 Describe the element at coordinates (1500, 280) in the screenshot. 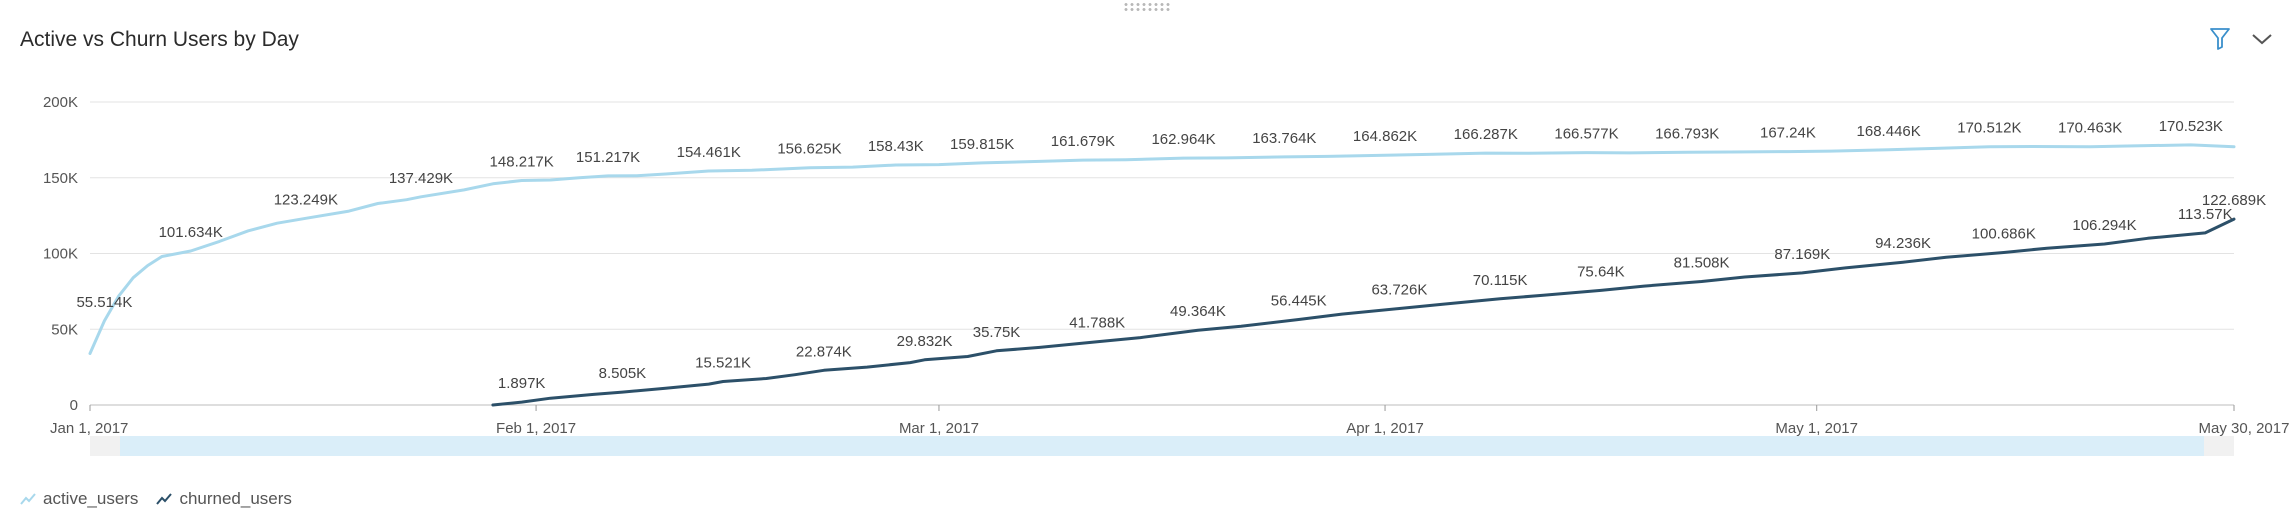

I see `data-label: 70.115K` at that location.